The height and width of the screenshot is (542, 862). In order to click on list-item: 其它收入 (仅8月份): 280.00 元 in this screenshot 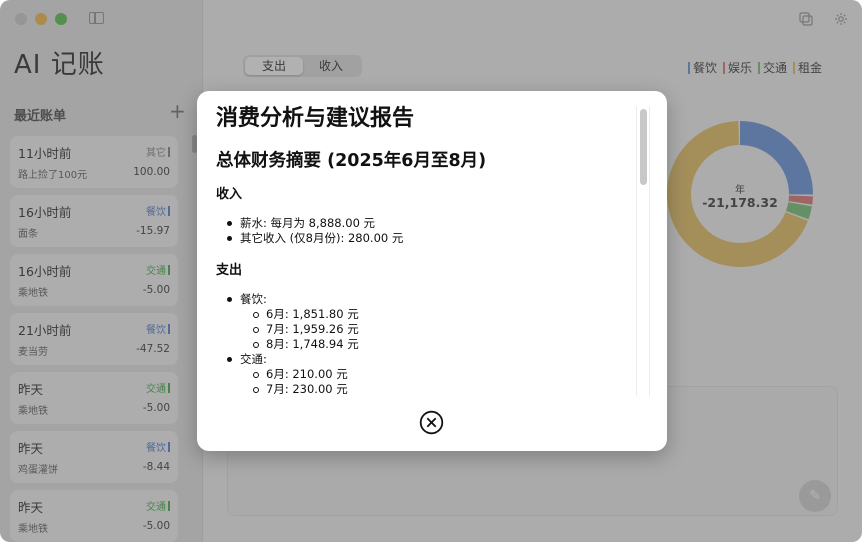, I will do `click(426, 238)`.